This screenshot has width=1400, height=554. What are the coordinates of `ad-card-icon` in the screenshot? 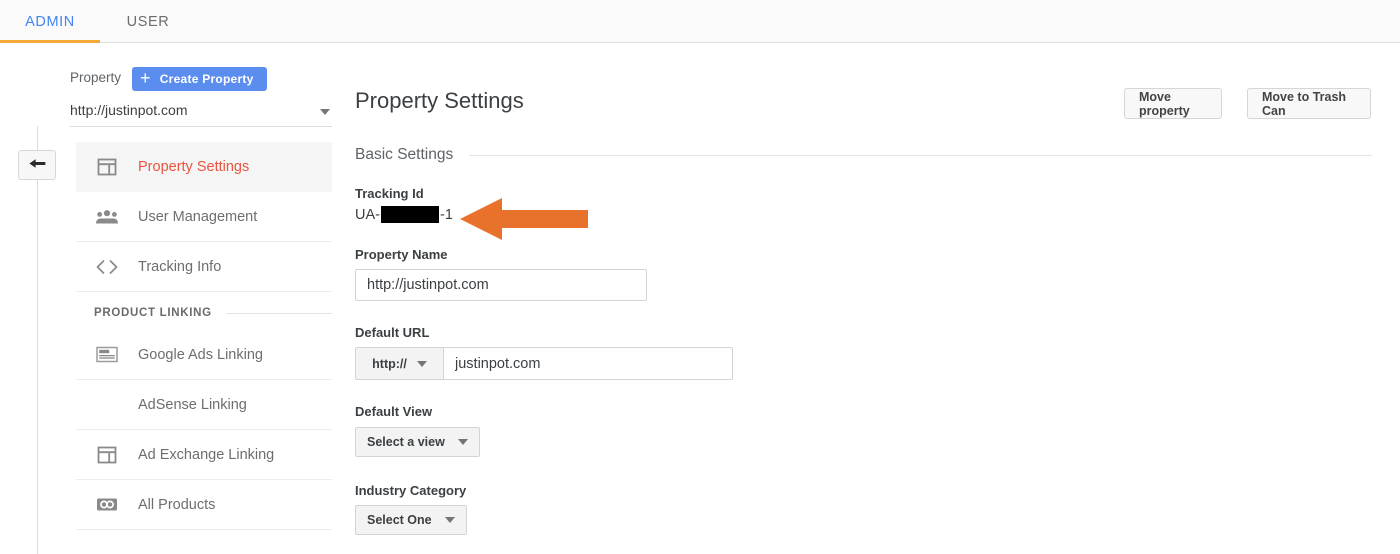 It's located at (107, 355).